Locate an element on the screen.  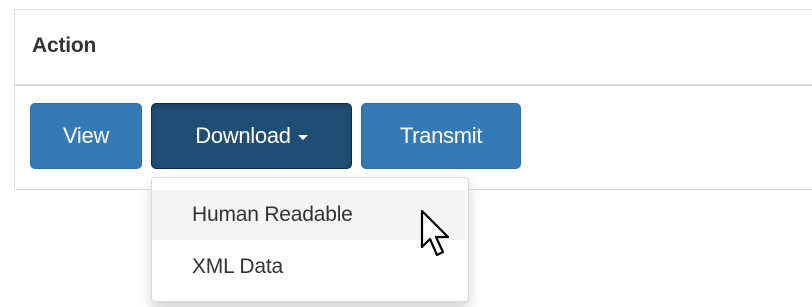
view-button: View is located at coordinates (86, 136).